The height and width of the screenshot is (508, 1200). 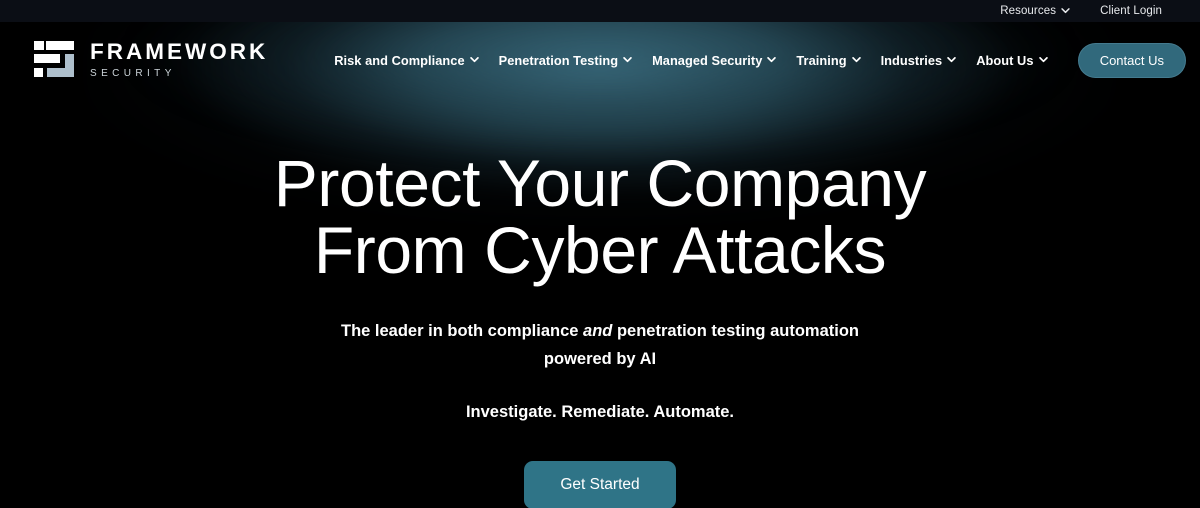 I want to click on utility-item-resources: Resources, so click(x=1035, y=11).